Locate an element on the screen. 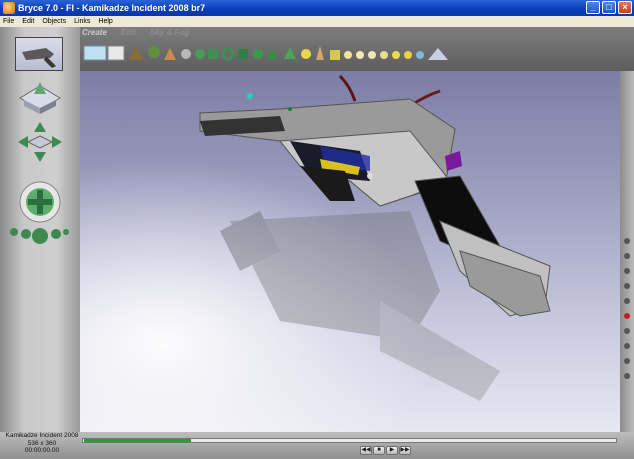  light-icon is located at coordinates (306, 54).